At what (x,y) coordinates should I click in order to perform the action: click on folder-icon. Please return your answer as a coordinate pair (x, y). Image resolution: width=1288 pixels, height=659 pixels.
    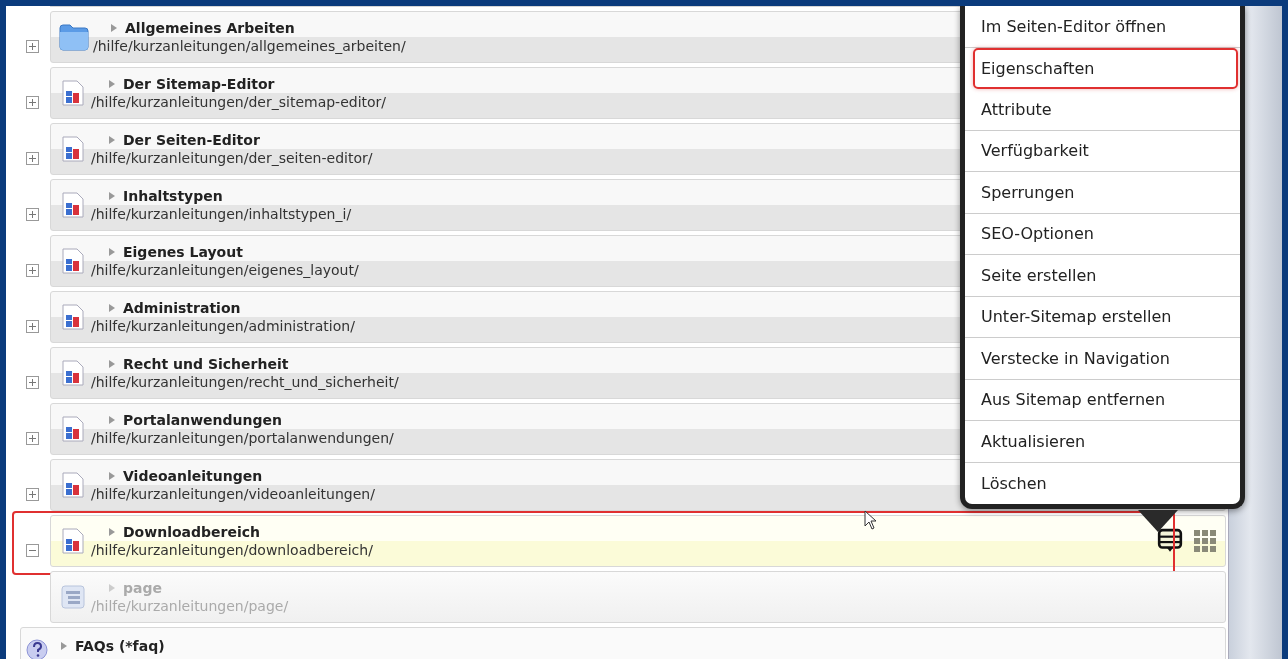
    Looking at the image, I should click on (74, 37).